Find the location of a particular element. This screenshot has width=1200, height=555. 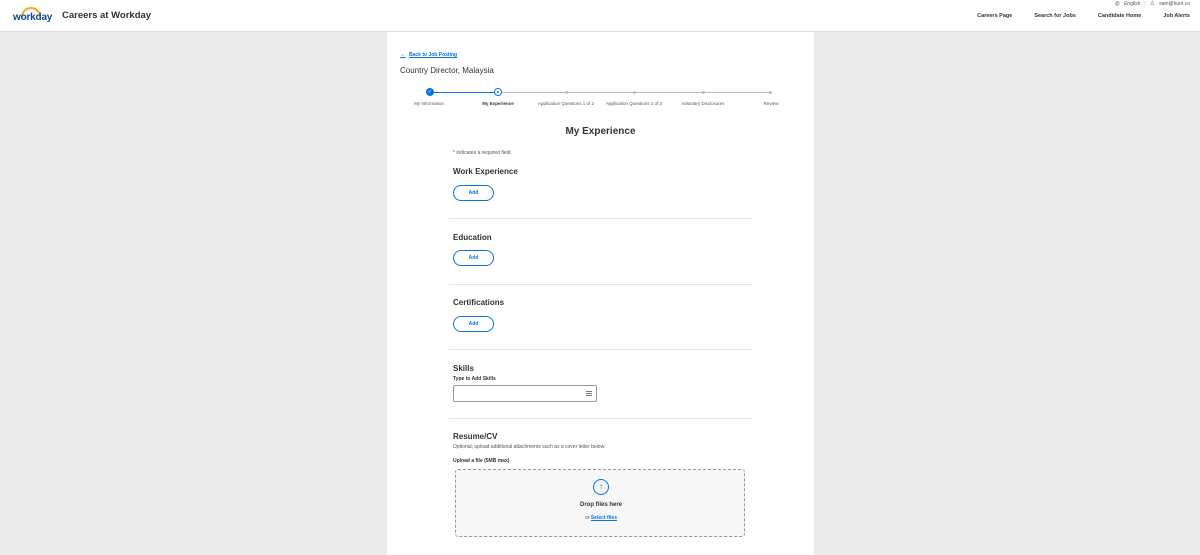

upload-file-label: Upload a file (5MB max) is located at coordinates (481, 461).